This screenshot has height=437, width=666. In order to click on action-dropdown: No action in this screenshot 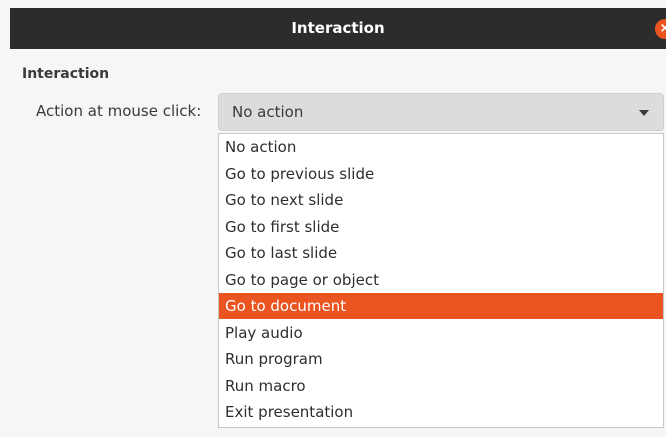, I will do `click(441, 112)`.